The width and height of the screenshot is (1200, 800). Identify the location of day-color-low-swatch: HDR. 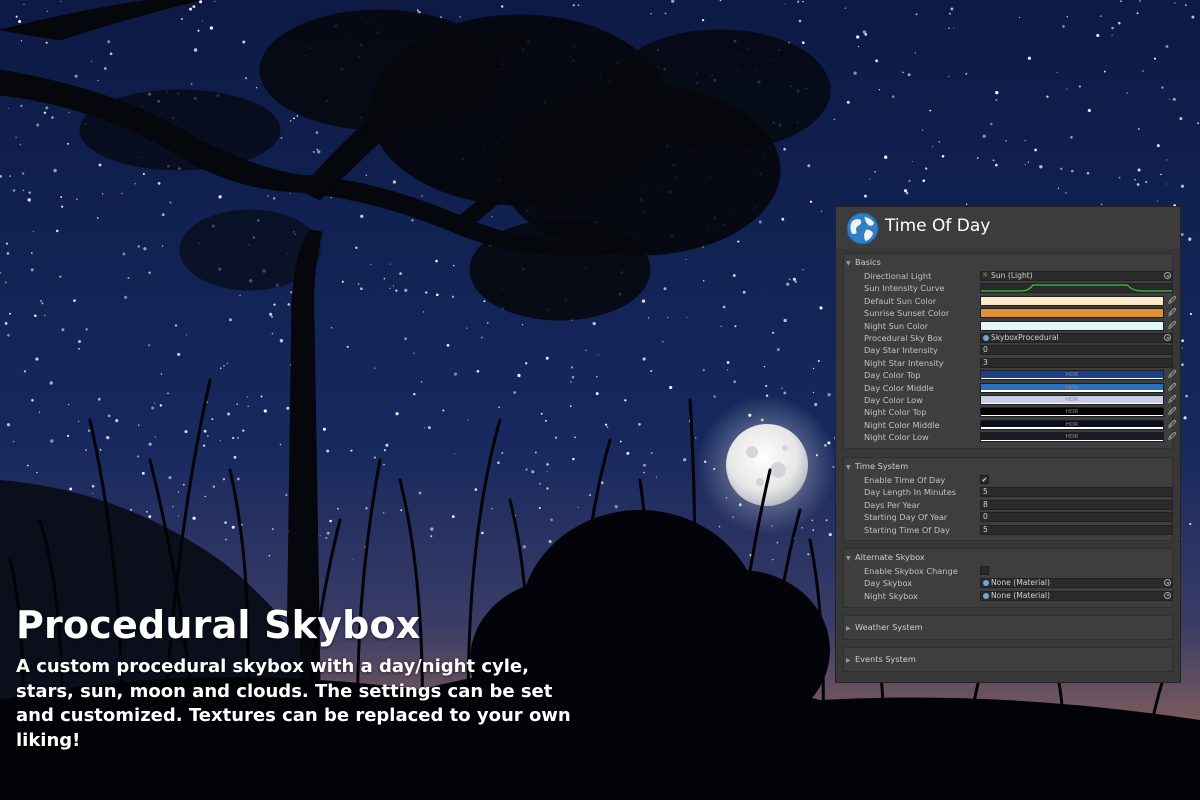
(1072, 400).